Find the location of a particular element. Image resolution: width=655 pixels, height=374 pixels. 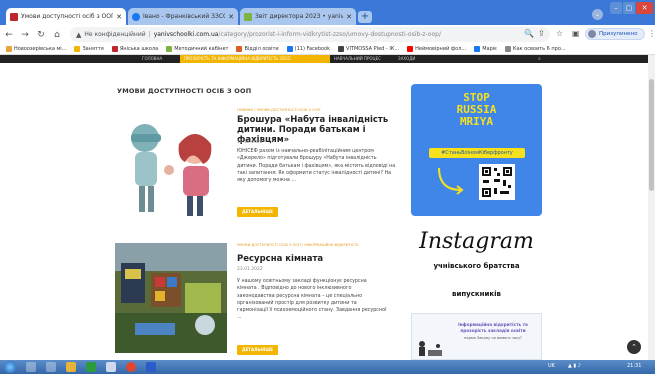

post-image-brochure is located at coordinates (171, 164).